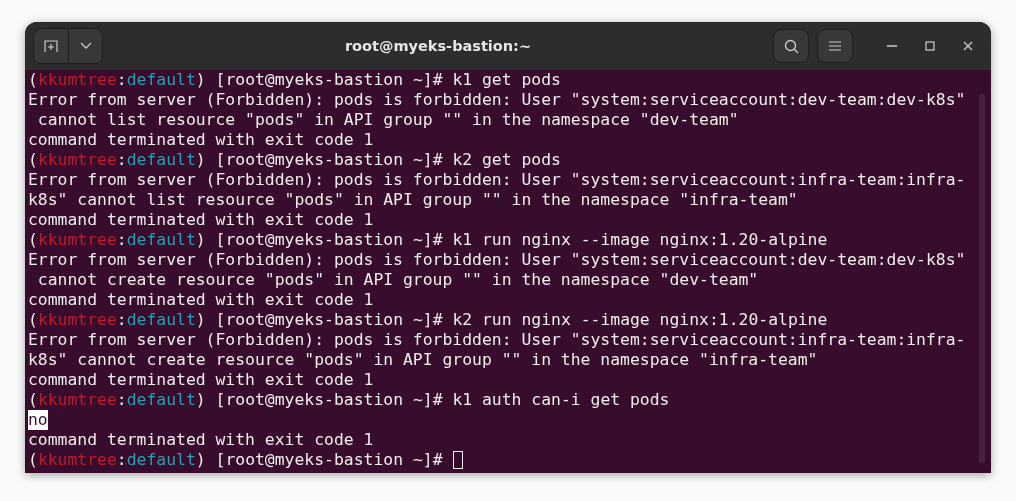 Image resolution: width=1016 pixels, height=501 pixels. I want to click on command-text: k1 get pods, so click(506, 80).